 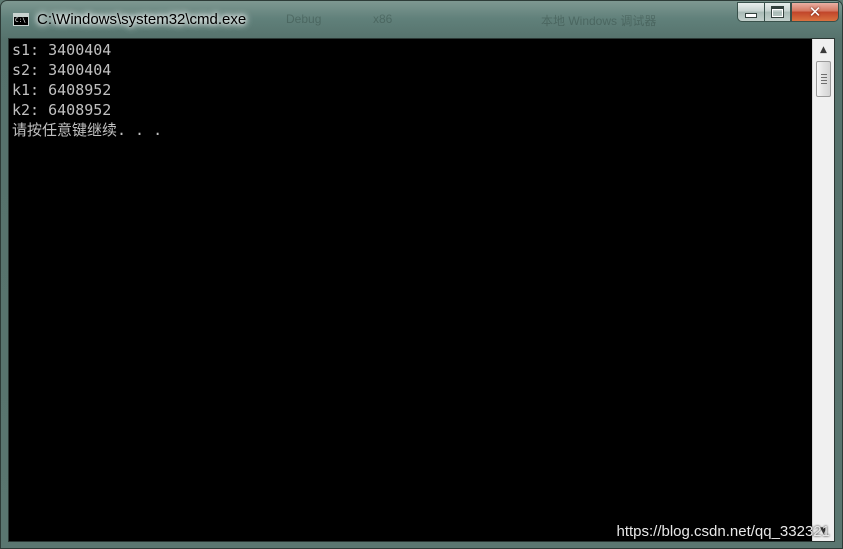 I want to click on caption-buttons: ✕, so click(x=788, y=12).